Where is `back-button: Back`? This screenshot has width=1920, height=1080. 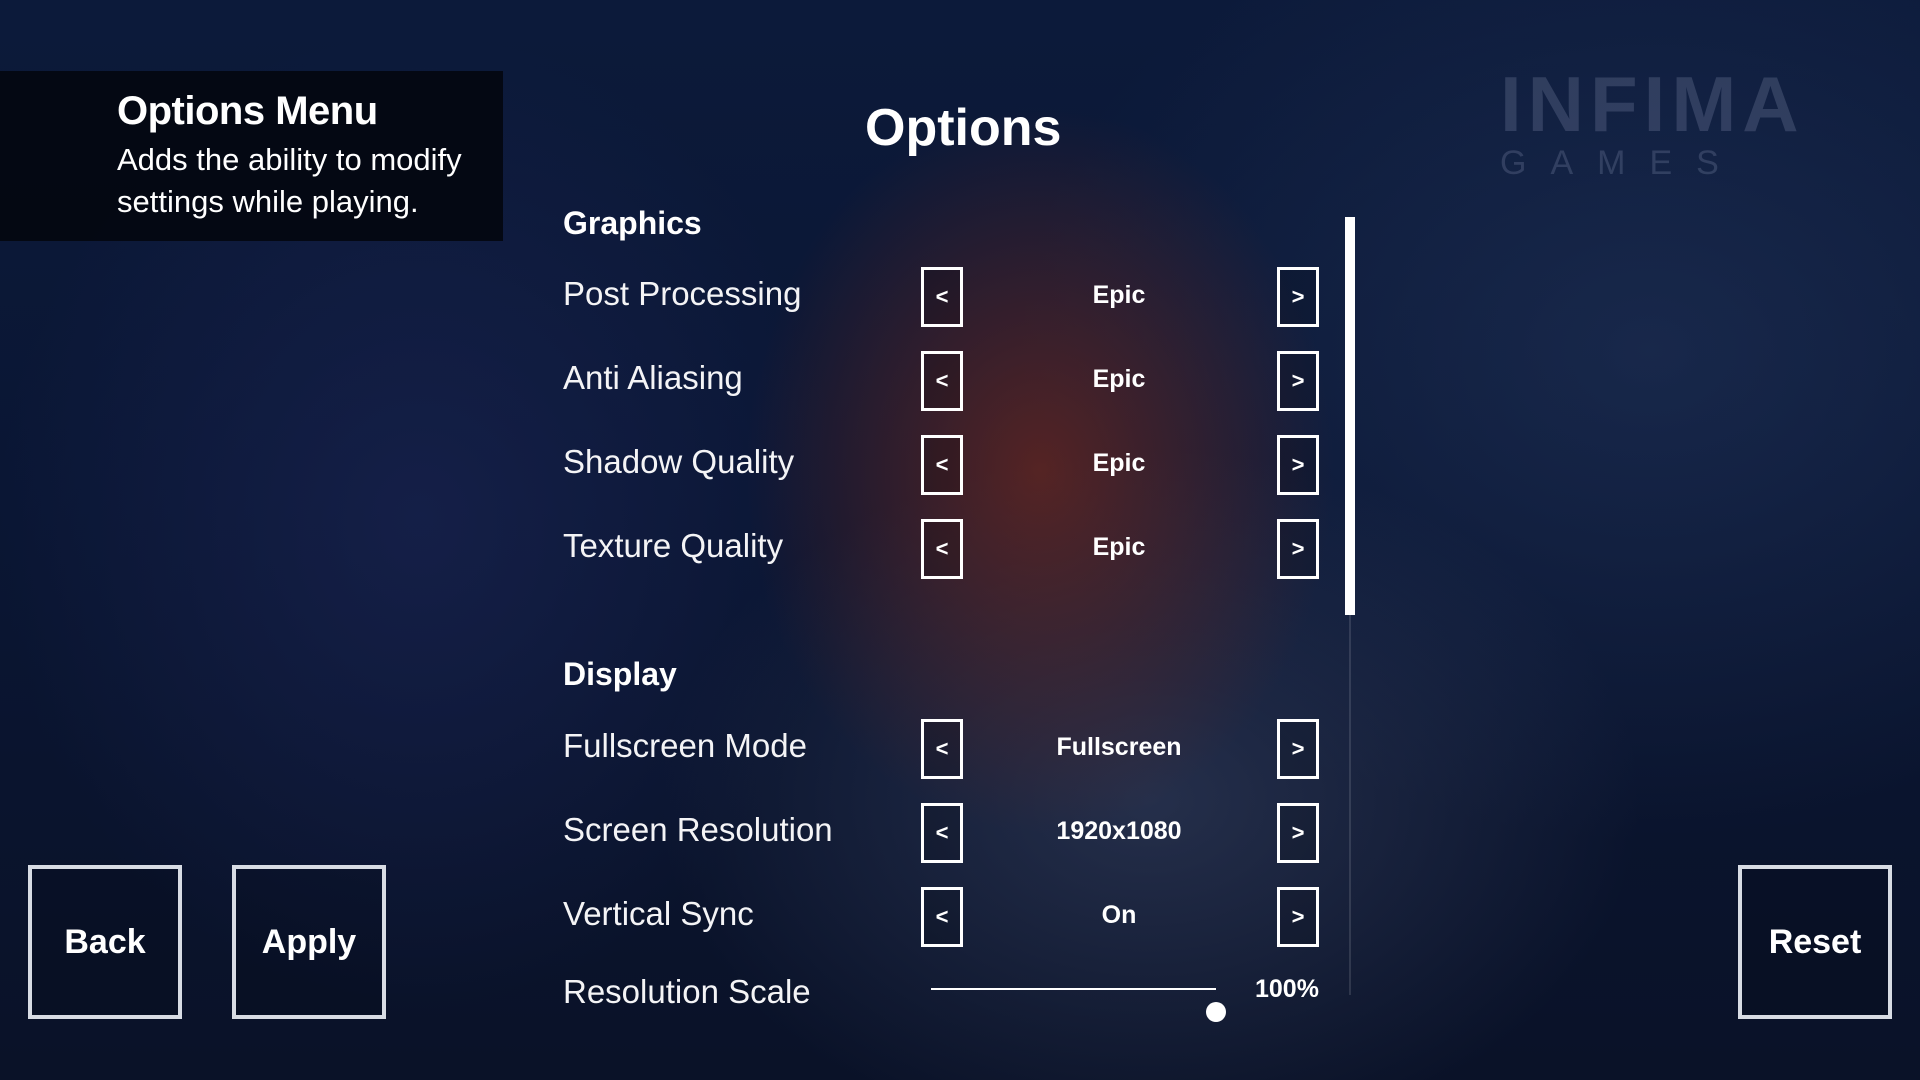 back-button: Back is located at coordinates (105, 942).